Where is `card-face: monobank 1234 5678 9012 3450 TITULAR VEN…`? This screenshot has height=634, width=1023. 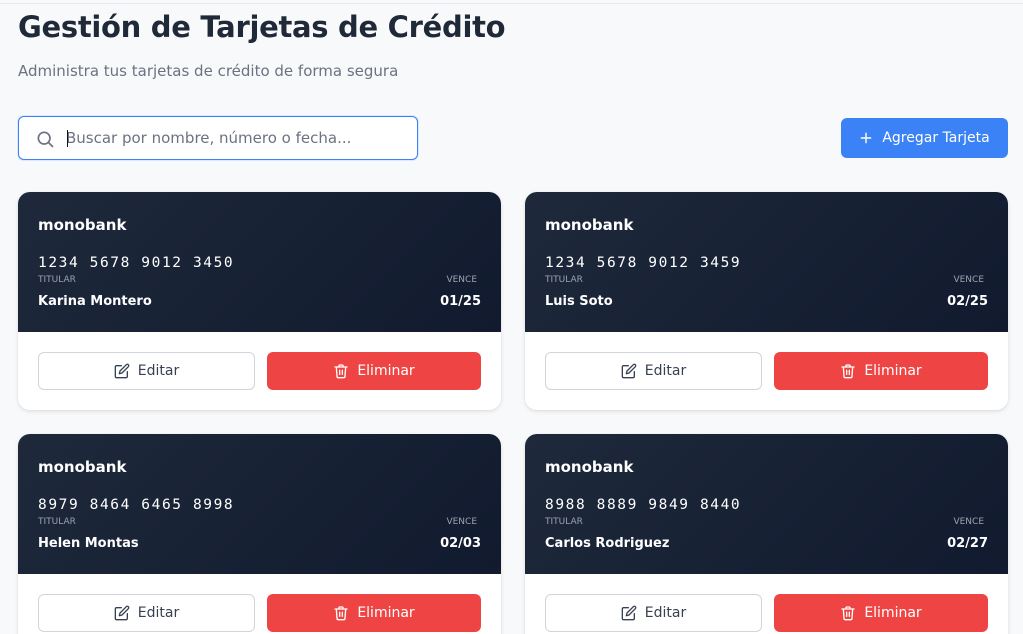 card-face: monobank 1234 5678 9012 3450 TITULAR VEN… is located at coordinates (259, 262).